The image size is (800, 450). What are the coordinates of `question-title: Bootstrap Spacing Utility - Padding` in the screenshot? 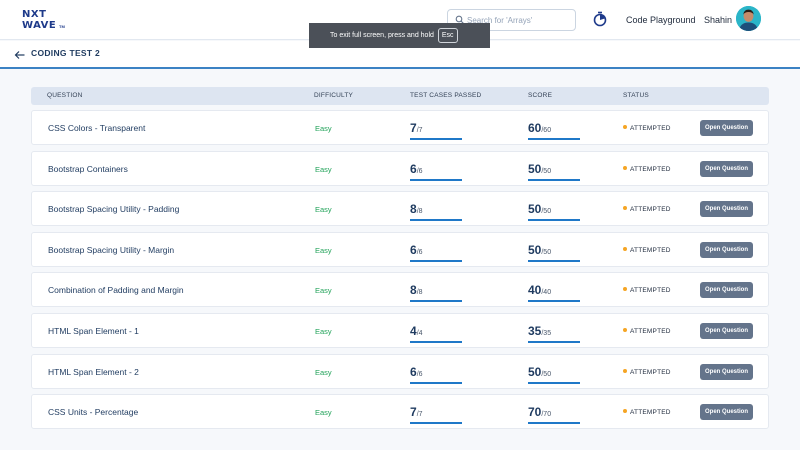 It's located at (113, 209).